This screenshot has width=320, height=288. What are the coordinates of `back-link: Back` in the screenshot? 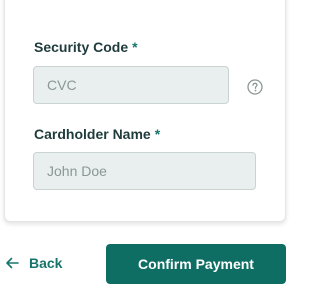 It's located at (33, 263).